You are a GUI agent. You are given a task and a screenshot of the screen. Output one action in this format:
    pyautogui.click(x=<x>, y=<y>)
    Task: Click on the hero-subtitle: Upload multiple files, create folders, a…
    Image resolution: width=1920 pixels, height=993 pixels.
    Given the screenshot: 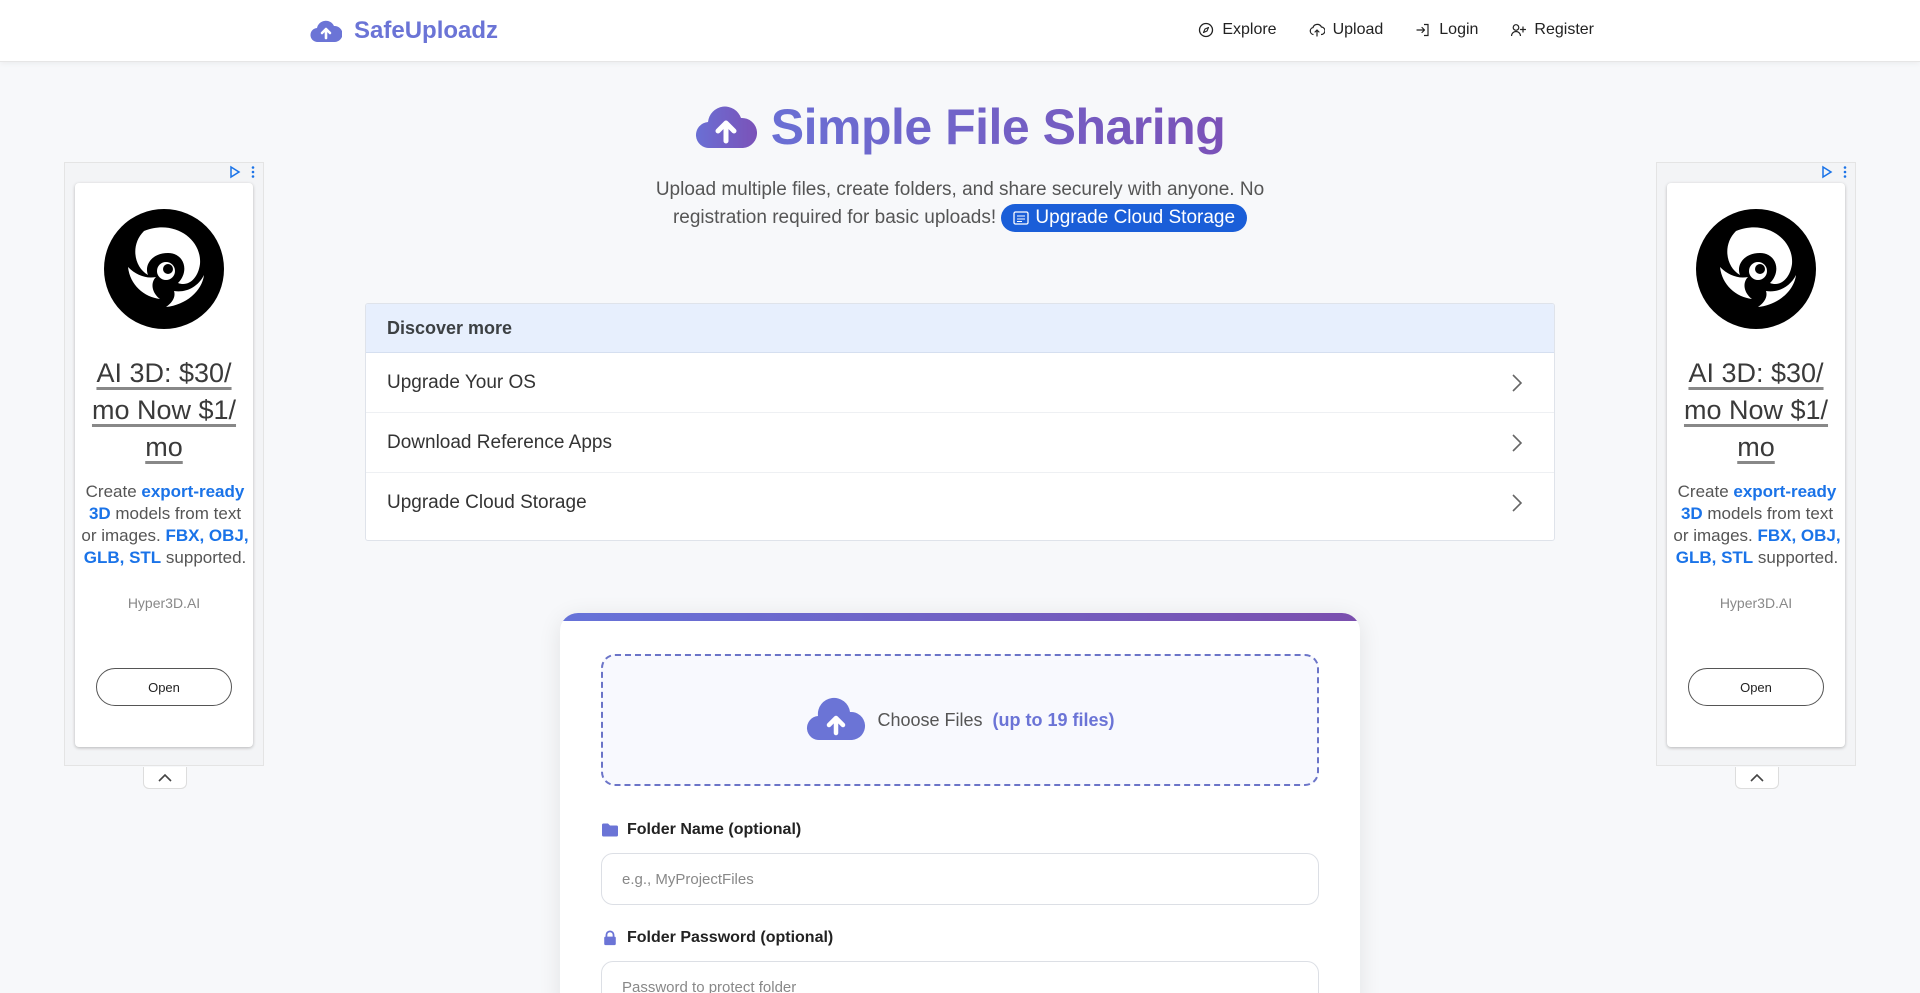 What is the action you would take?
    pyautogui.click(x=960, y=204)
    